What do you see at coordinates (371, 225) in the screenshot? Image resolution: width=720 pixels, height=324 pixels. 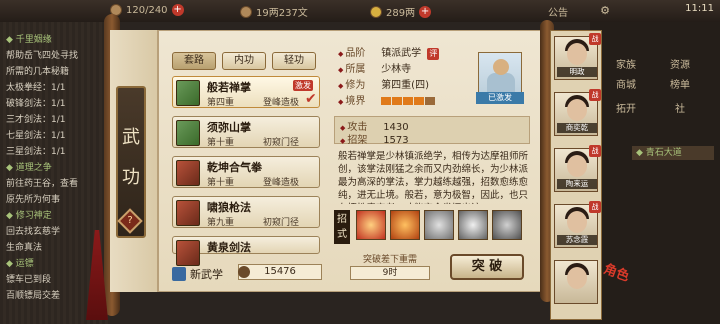 I see `move-slot-1-icon` at bounding box center [371, 225].